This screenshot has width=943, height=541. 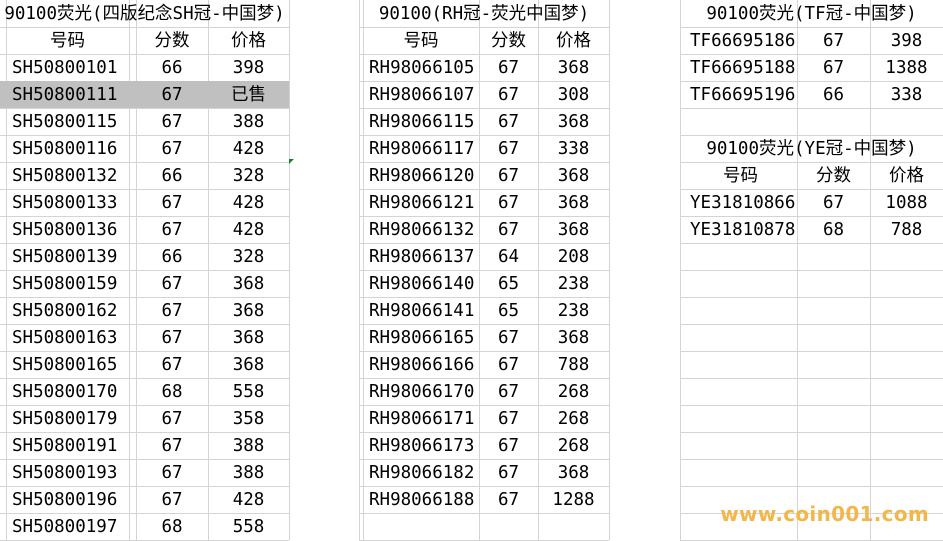 I want to click on serial-number-cell: RH98066171, so click(x=424, y=419).